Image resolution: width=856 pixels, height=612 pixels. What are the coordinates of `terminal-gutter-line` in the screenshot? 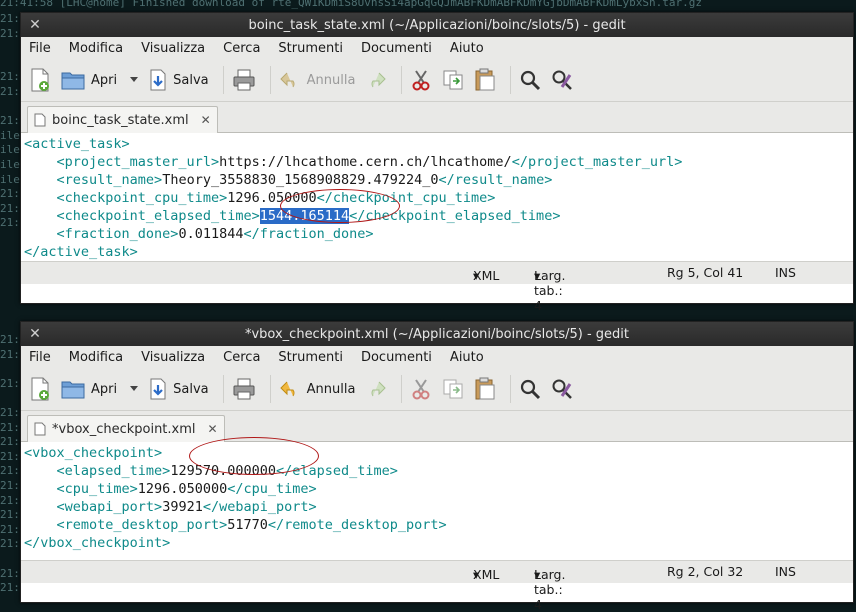 It's located at (11, 267).